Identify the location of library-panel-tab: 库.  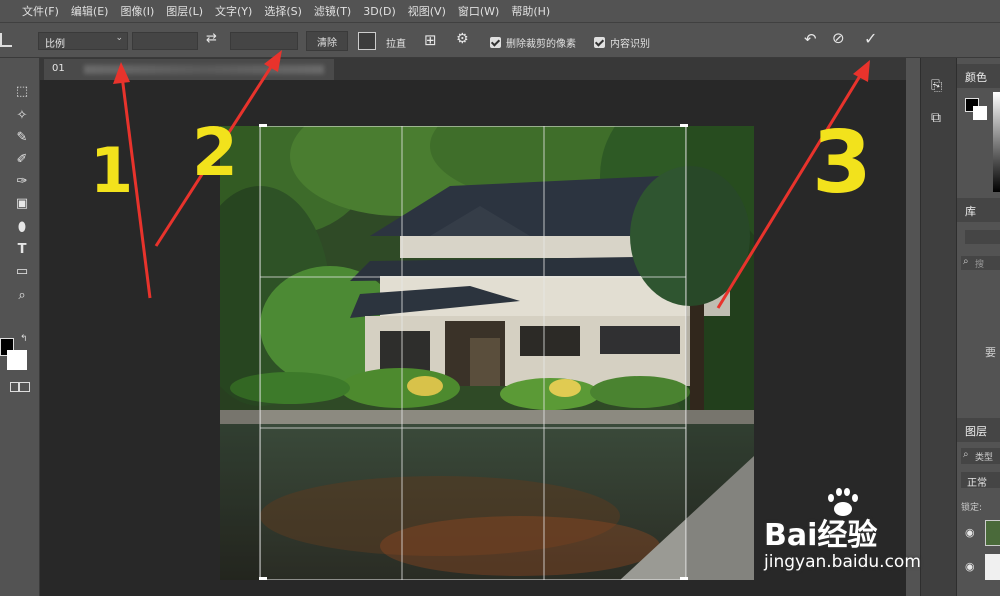
(978, 210).